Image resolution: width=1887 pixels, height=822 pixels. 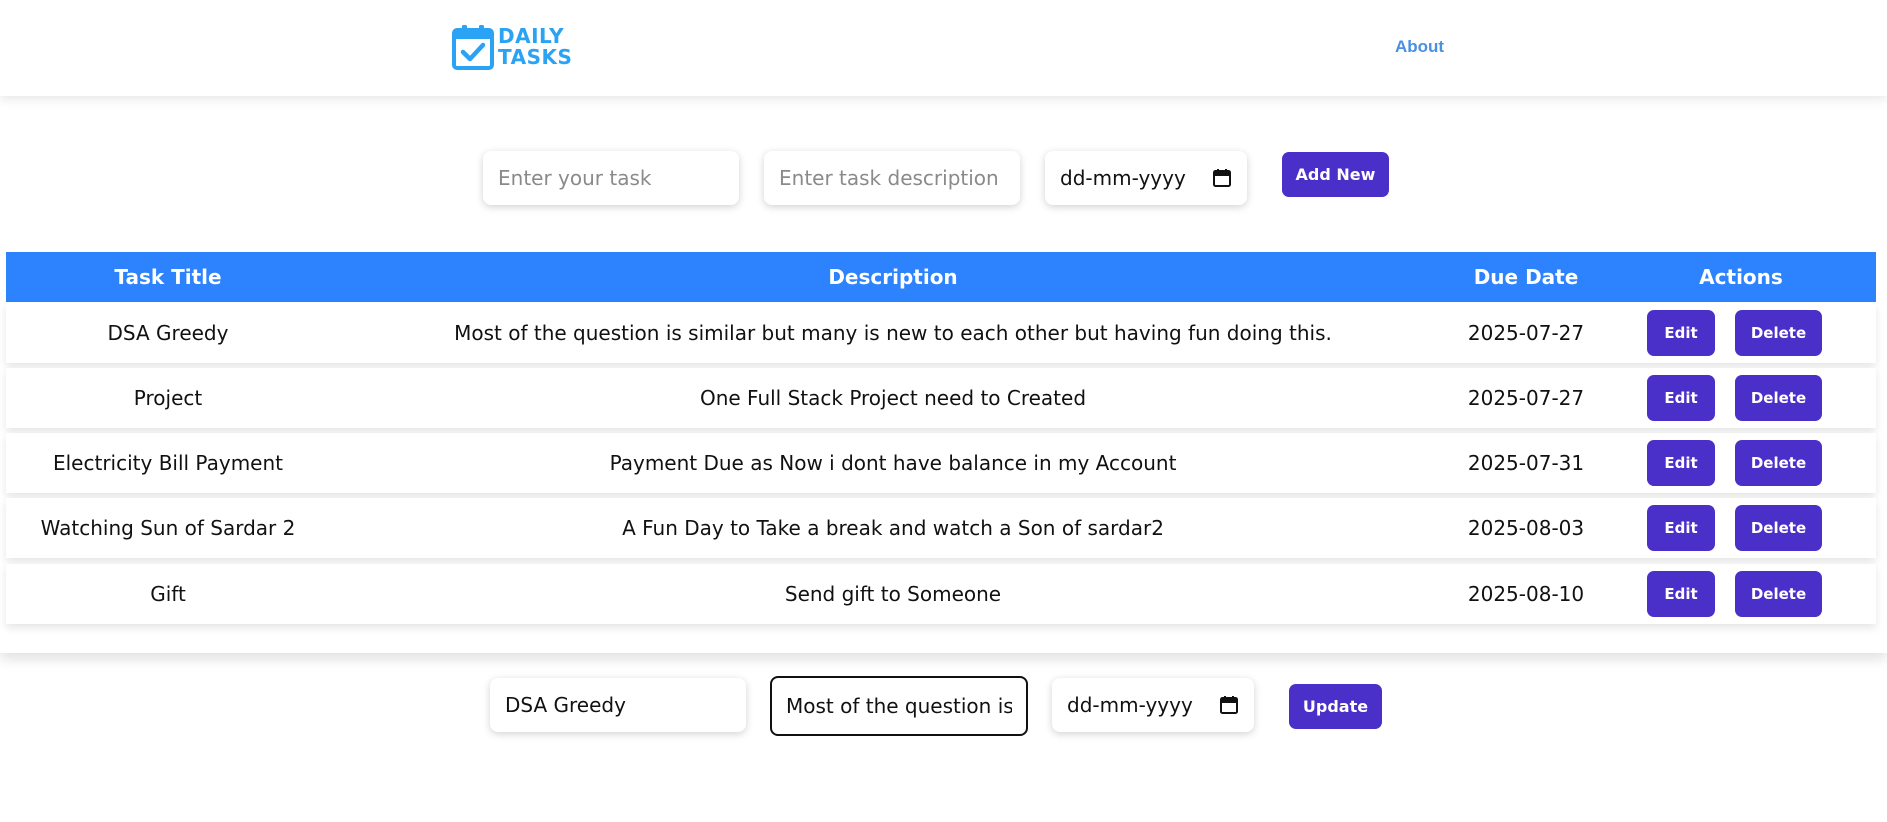 What do you see at coordinates (575, 178) in the screenshot?
I see `task-title-placeholder: Enter your task` at bounding box center [575, 178].